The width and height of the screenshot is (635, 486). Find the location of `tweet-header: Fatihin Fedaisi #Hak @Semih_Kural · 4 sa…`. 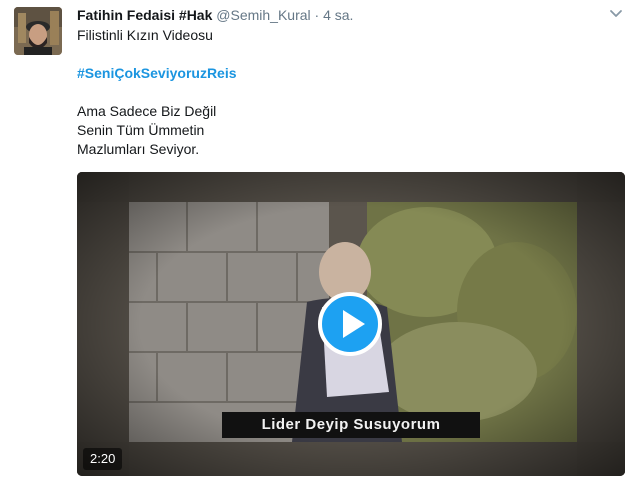

tweet-header: Fatihin Fedaisi #Hak @Semih_Kural · 4 sa… is located at coordinates (215, 15).